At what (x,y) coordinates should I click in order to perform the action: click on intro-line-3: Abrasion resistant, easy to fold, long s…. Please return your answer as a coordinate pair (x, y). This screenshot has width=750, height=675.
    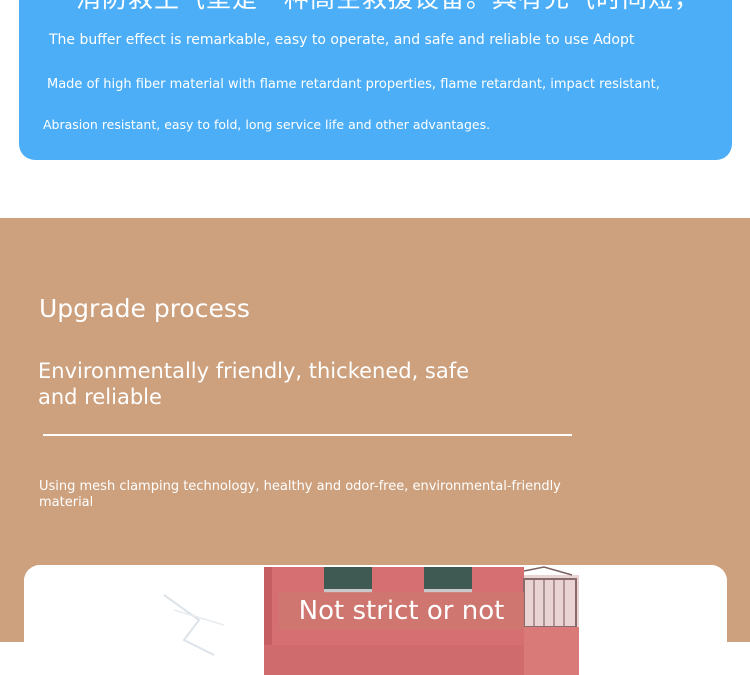
    Looking at the image, I should click on (267, 124).